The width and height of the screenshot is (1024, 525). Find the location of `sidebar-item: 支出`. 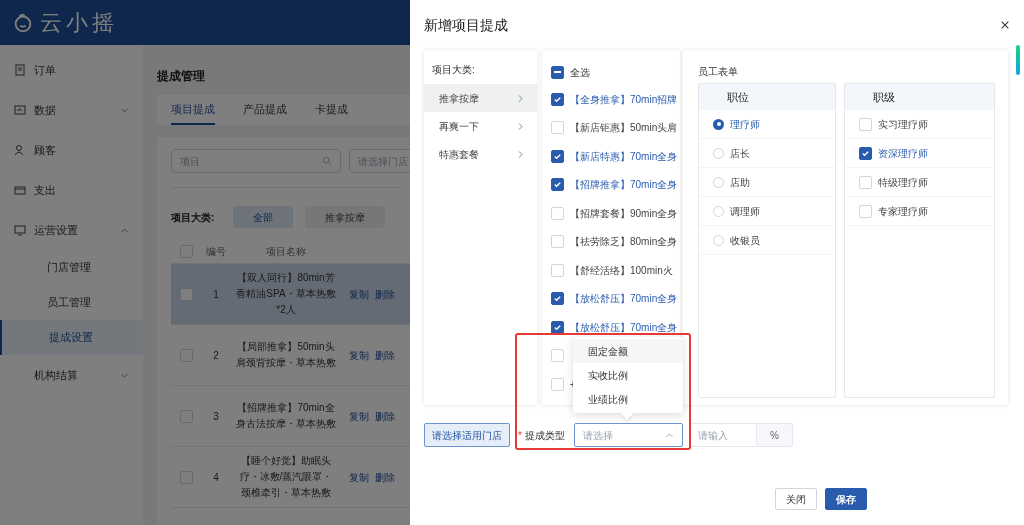

sidebar-item: 支出 is located at coordinates (71, 190).